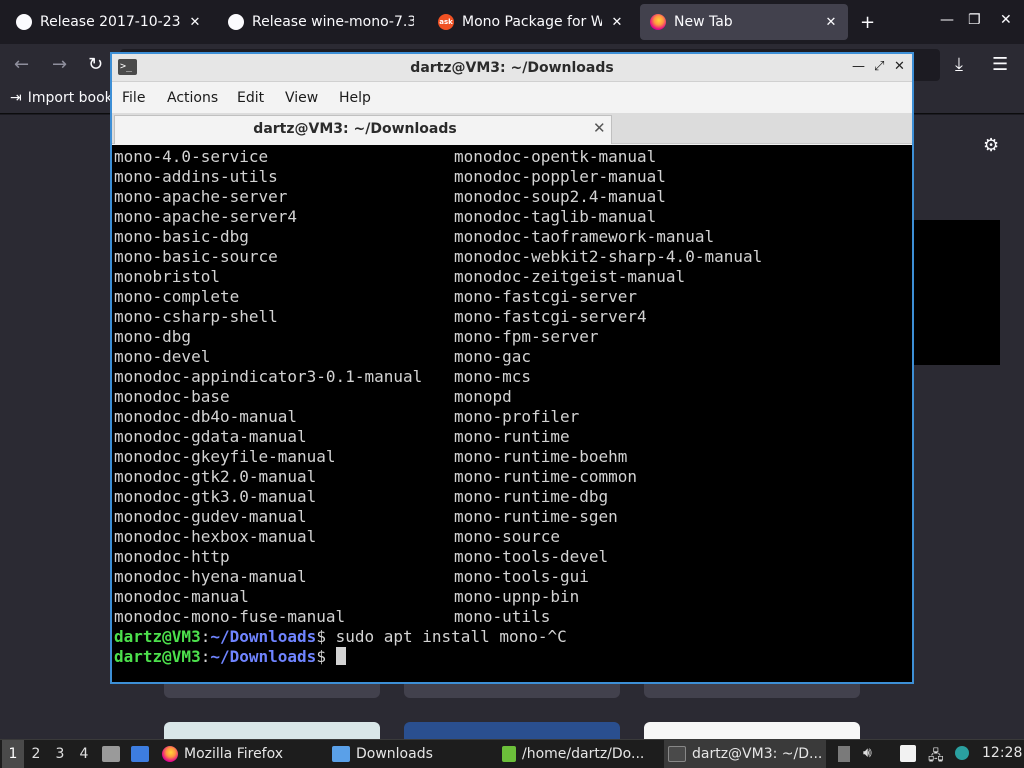  What do you see at coordinates (954, 292) in the screenshot?
I see `overlay-panel` at bounding box center [954, 292].